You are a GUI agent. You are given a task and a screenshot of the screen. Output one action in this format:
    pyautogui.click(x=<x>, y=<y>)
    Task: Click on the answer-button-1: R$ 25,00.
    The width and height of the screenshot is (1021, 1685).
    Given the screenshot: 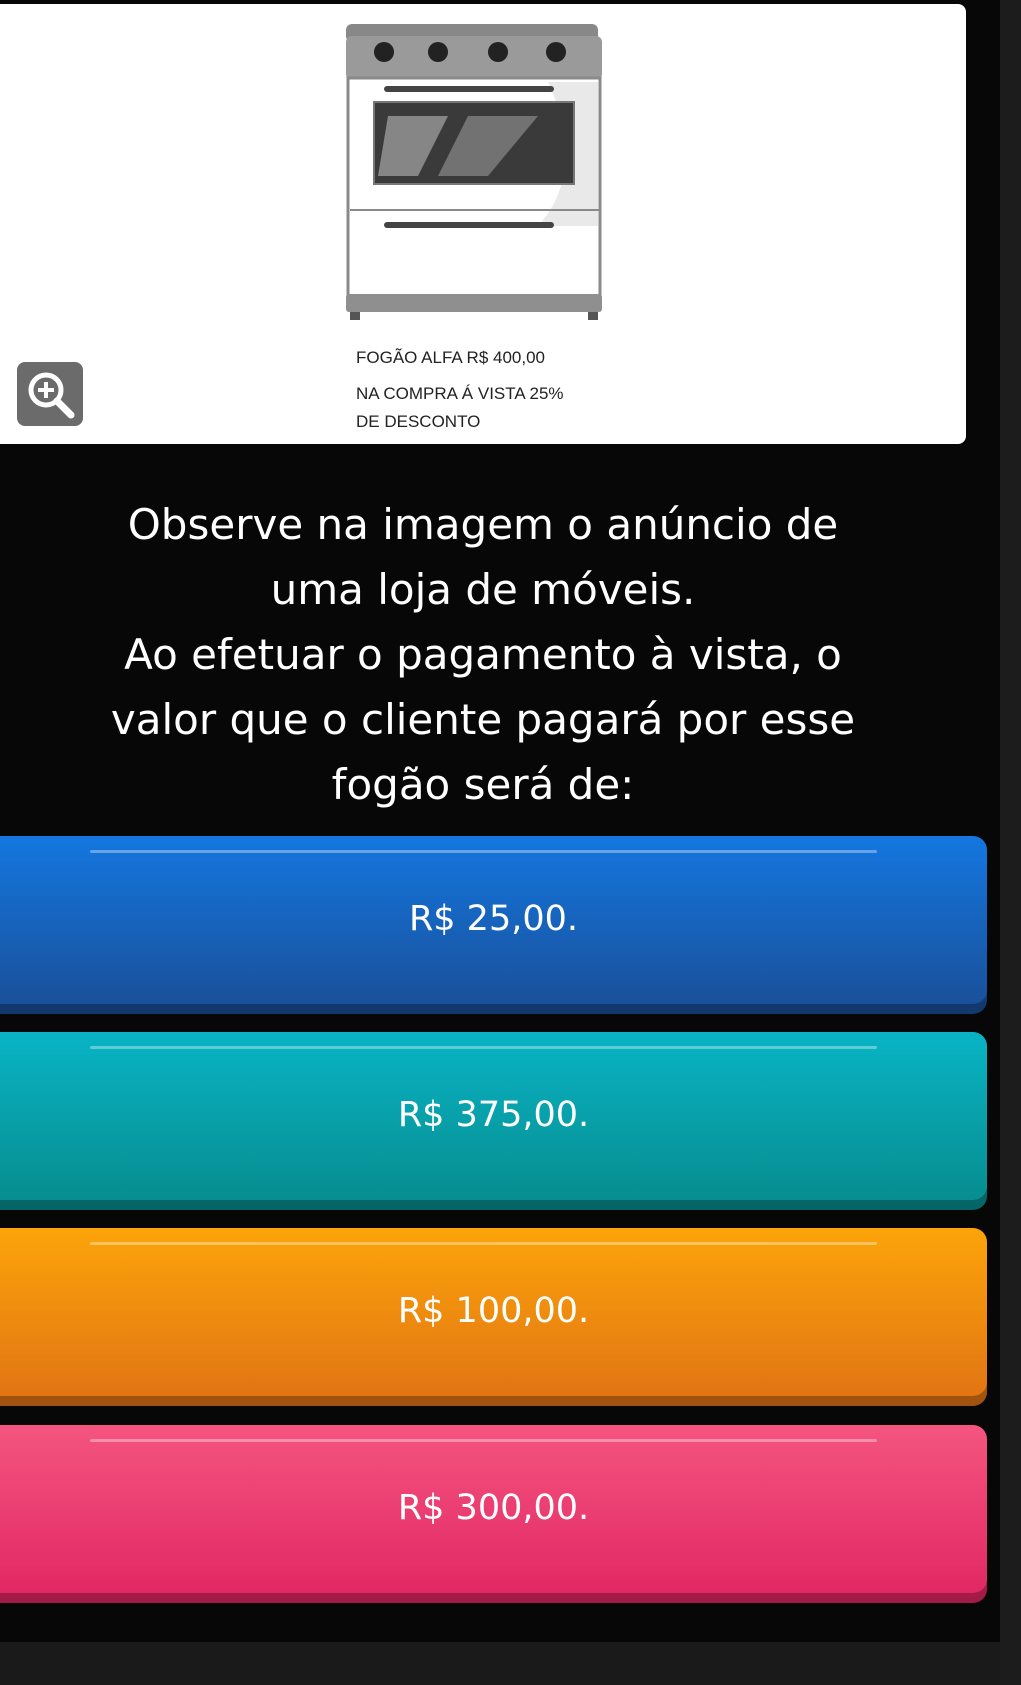 What is the action you would take?
    pyautogui.click(x=493, y=925)
    